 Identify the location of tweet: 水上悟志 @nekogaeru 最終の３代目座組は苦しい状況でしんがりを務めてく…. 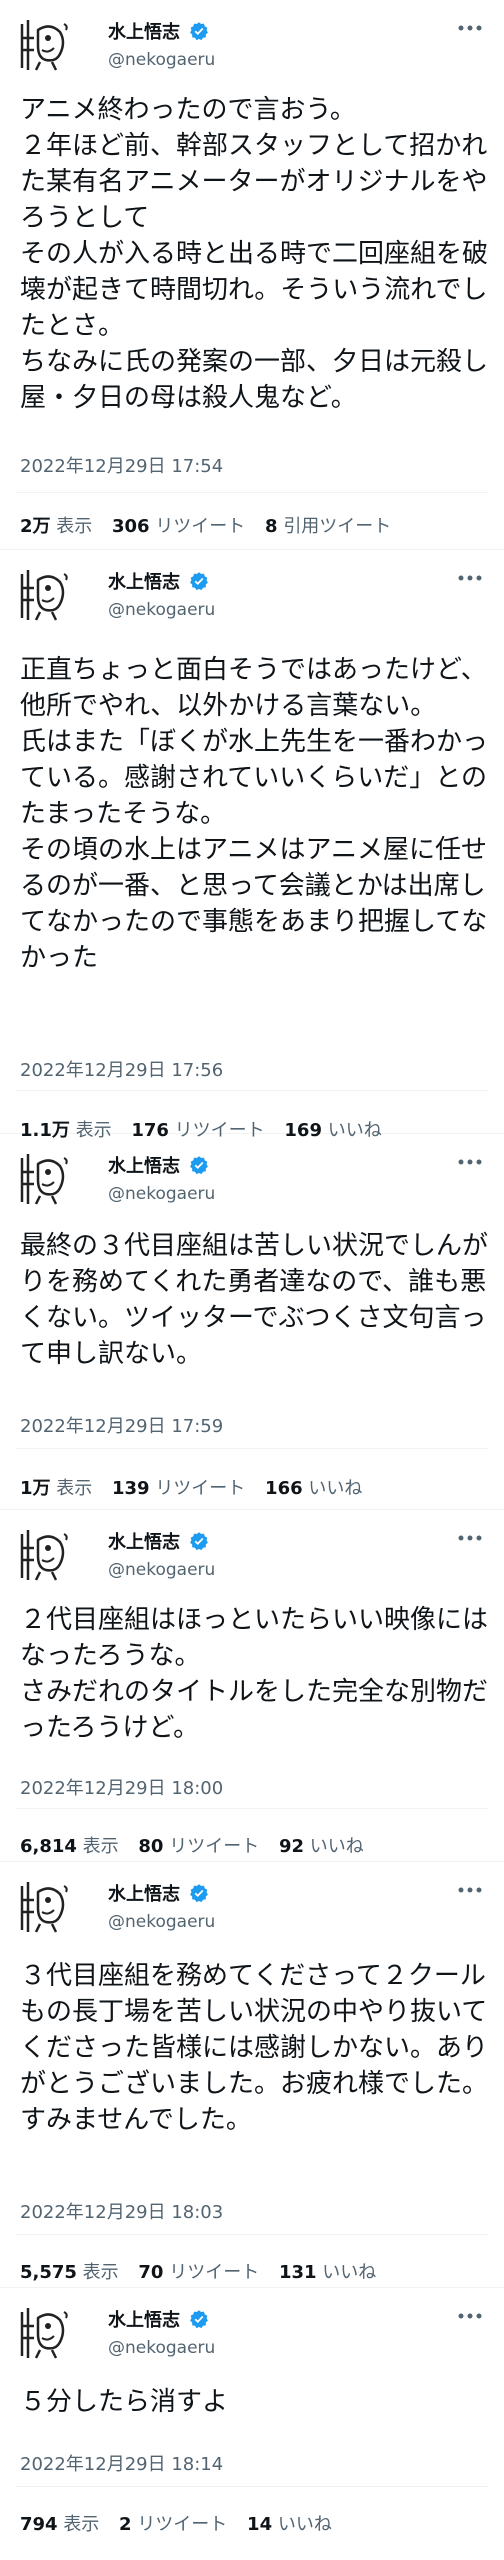
(252, 1322).